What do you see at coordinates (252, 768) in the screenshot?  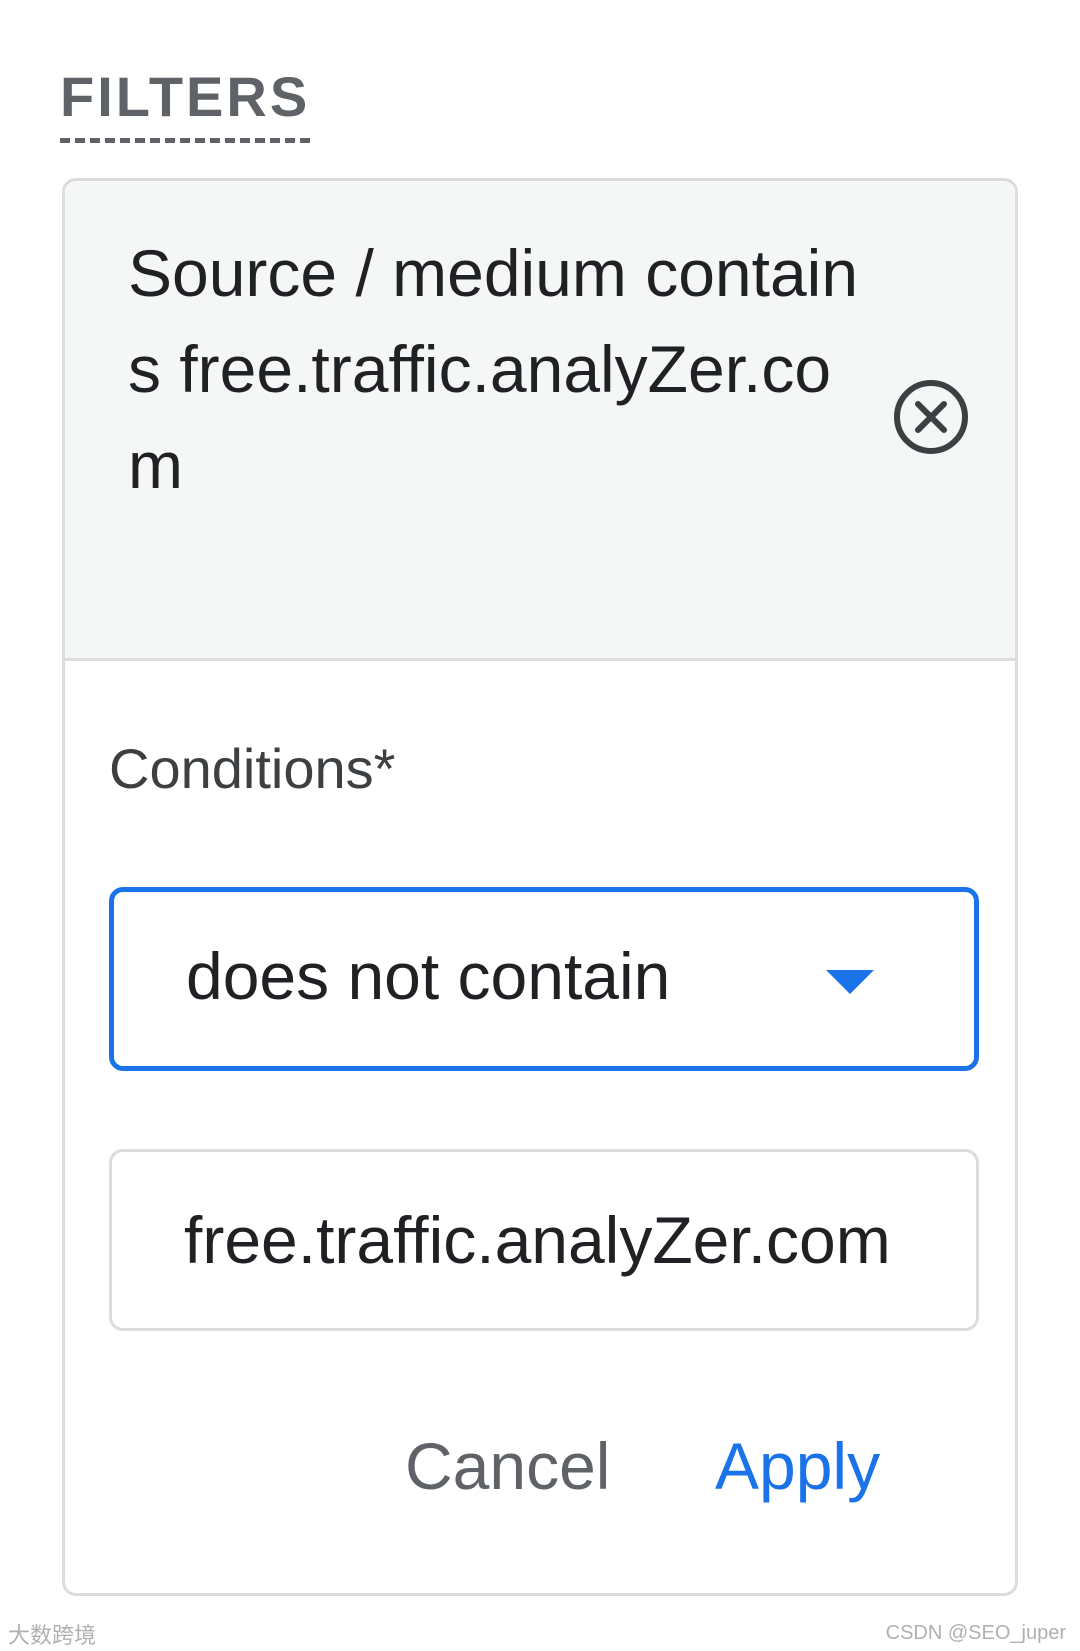 I see `conditions-label: Conditions*` at bounding box center [252, 768].